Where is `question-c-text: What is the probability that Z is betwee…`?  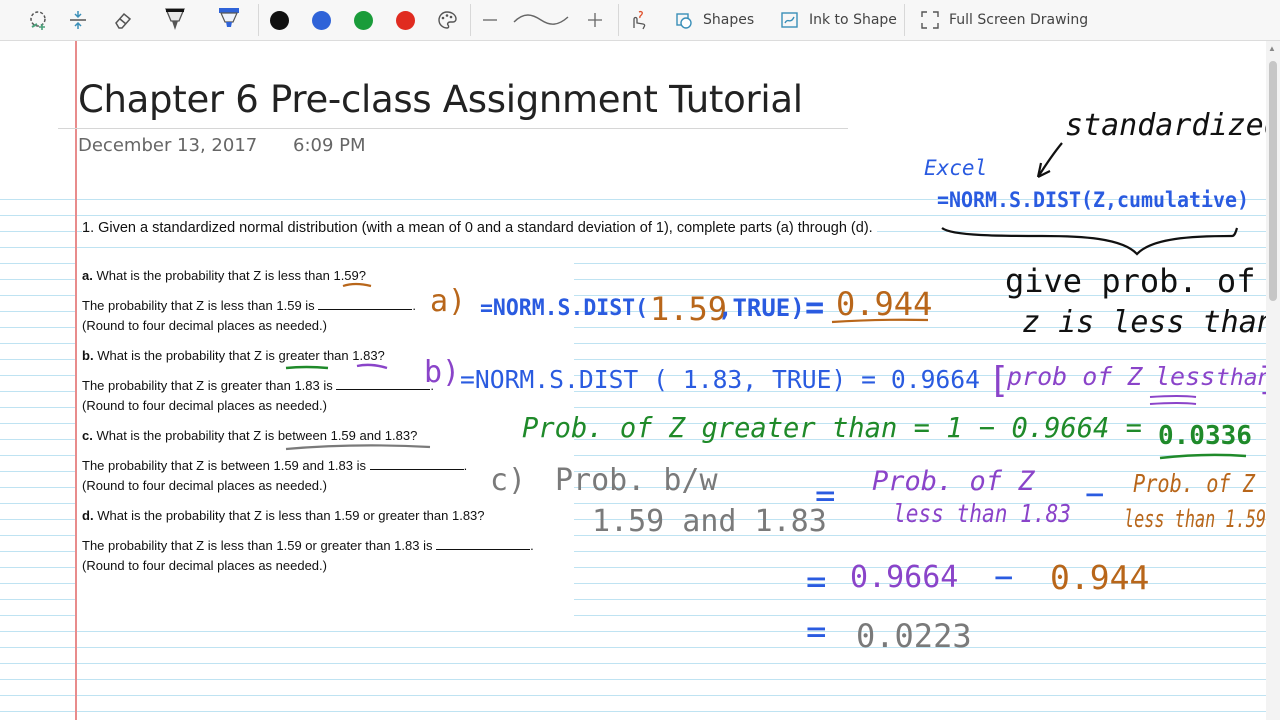 question-c-text: What is the probability that Z is betwee… is located at coordinates (257, 435).